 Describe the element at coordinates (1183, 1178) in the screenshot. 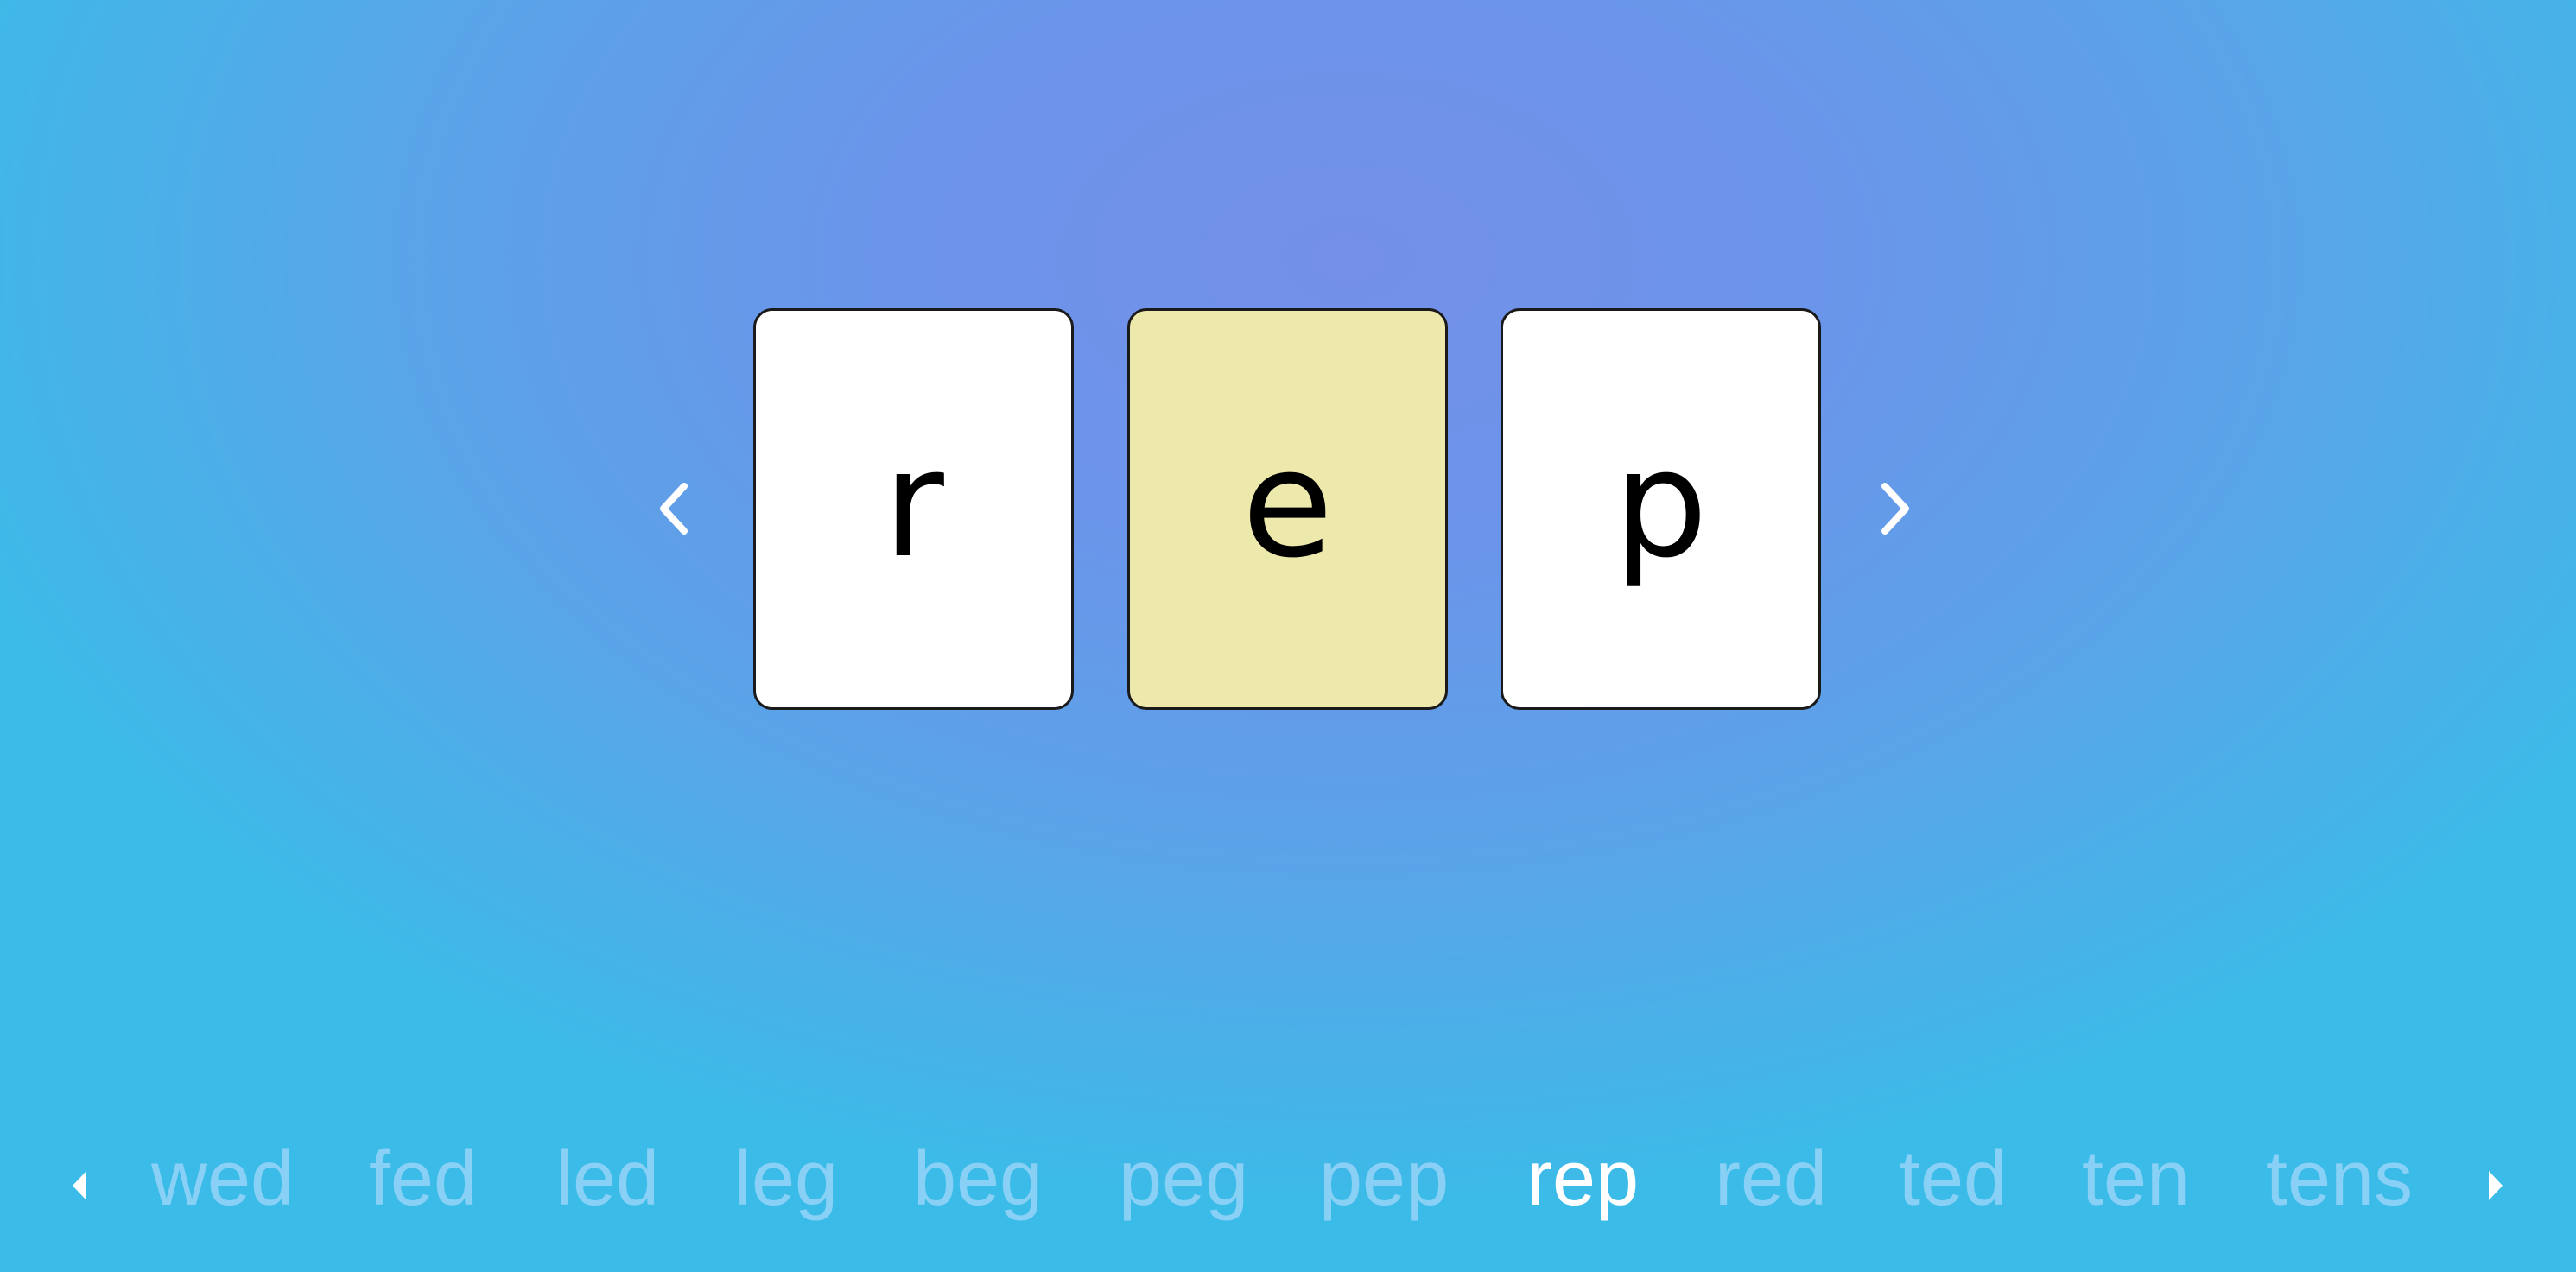

I see `word-item: peg` at that location.